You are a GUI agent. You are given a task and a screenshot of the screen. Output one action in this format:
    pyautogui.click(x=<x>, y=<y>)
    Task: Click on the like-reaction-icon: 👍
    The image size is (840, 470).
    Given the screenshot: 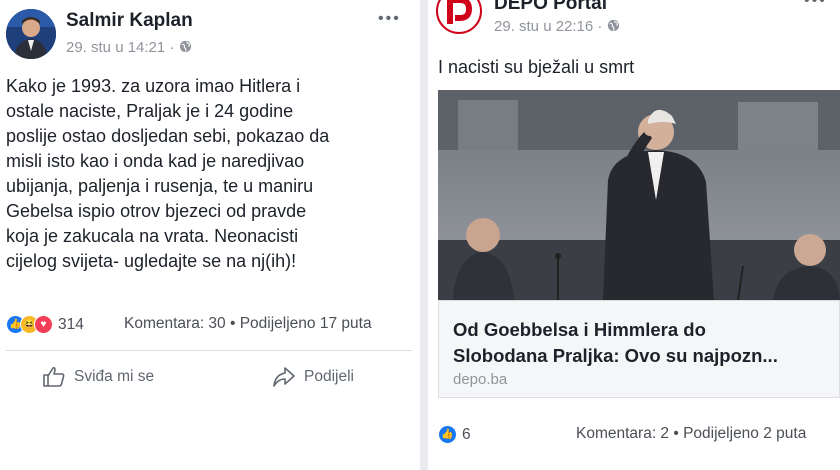 What is the action you would take?
    pyautogui.click(x=447, y=434)
    